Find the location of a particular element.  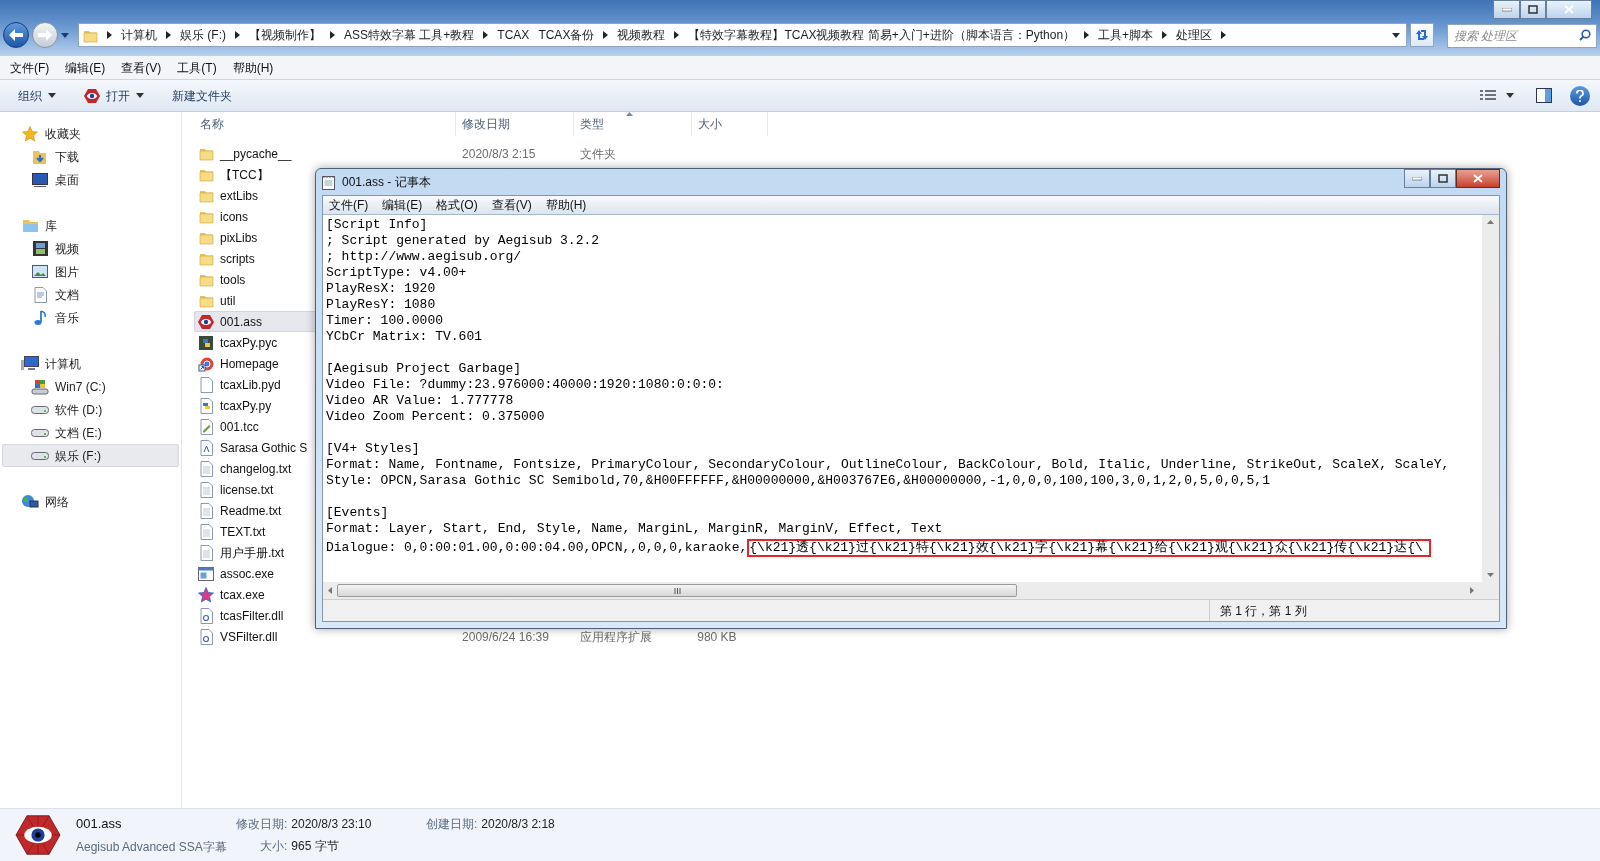

file-name: icons is located at coordinates (234, 217).